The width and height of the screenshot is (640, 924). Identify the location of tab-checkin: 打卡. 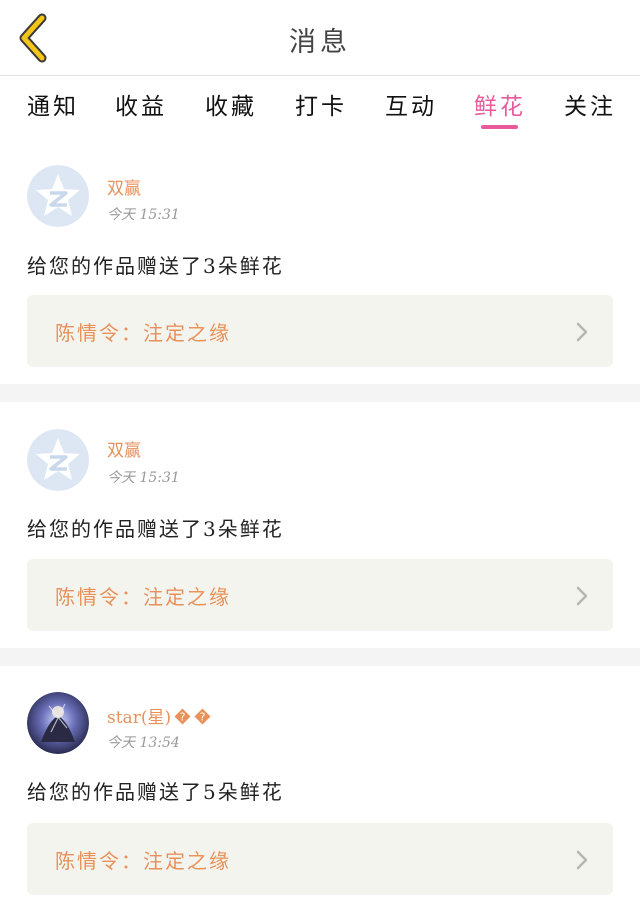
(321, 104).